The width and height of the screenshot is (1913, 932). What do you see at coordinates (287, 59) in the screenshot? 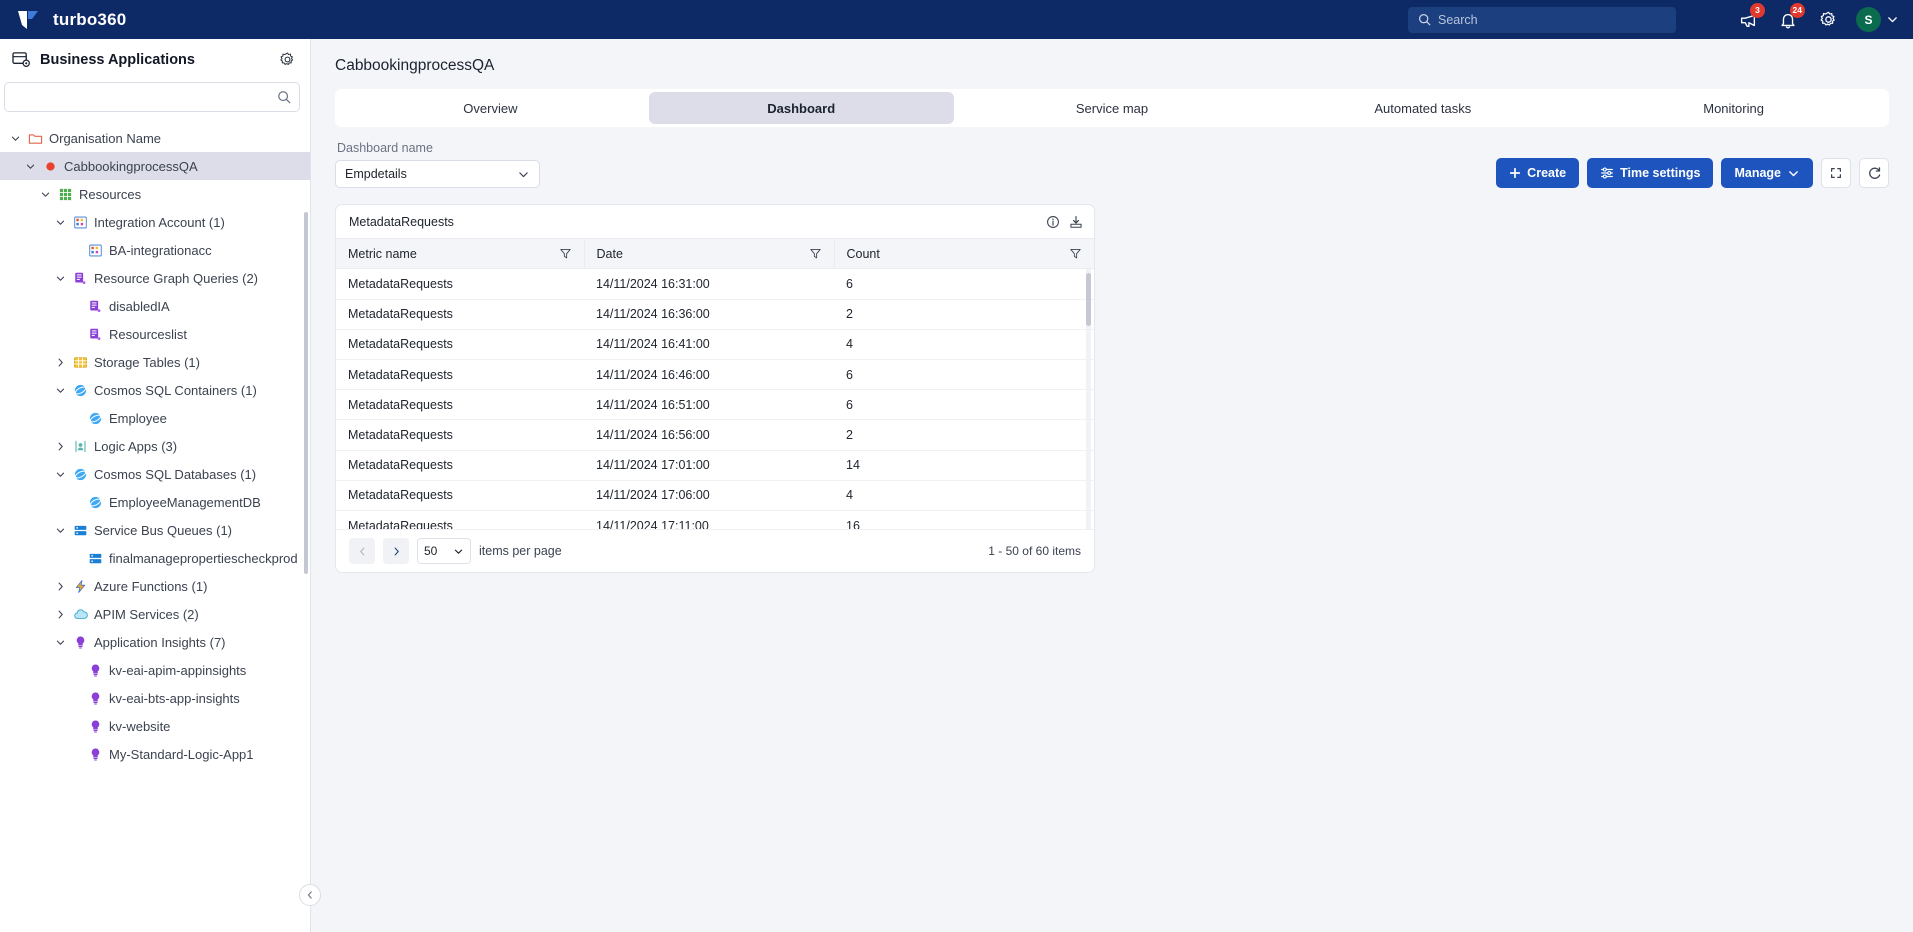
I see `sidebar-settings-button` at bounding box center [287, 59].